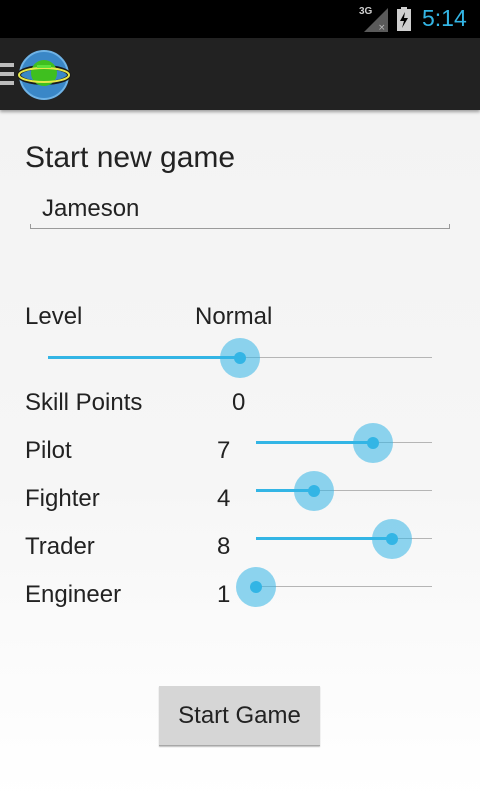 The height and width of the screenshot is (800, 480). I want to click on engineer-label: Engineer, so click(73, 594).